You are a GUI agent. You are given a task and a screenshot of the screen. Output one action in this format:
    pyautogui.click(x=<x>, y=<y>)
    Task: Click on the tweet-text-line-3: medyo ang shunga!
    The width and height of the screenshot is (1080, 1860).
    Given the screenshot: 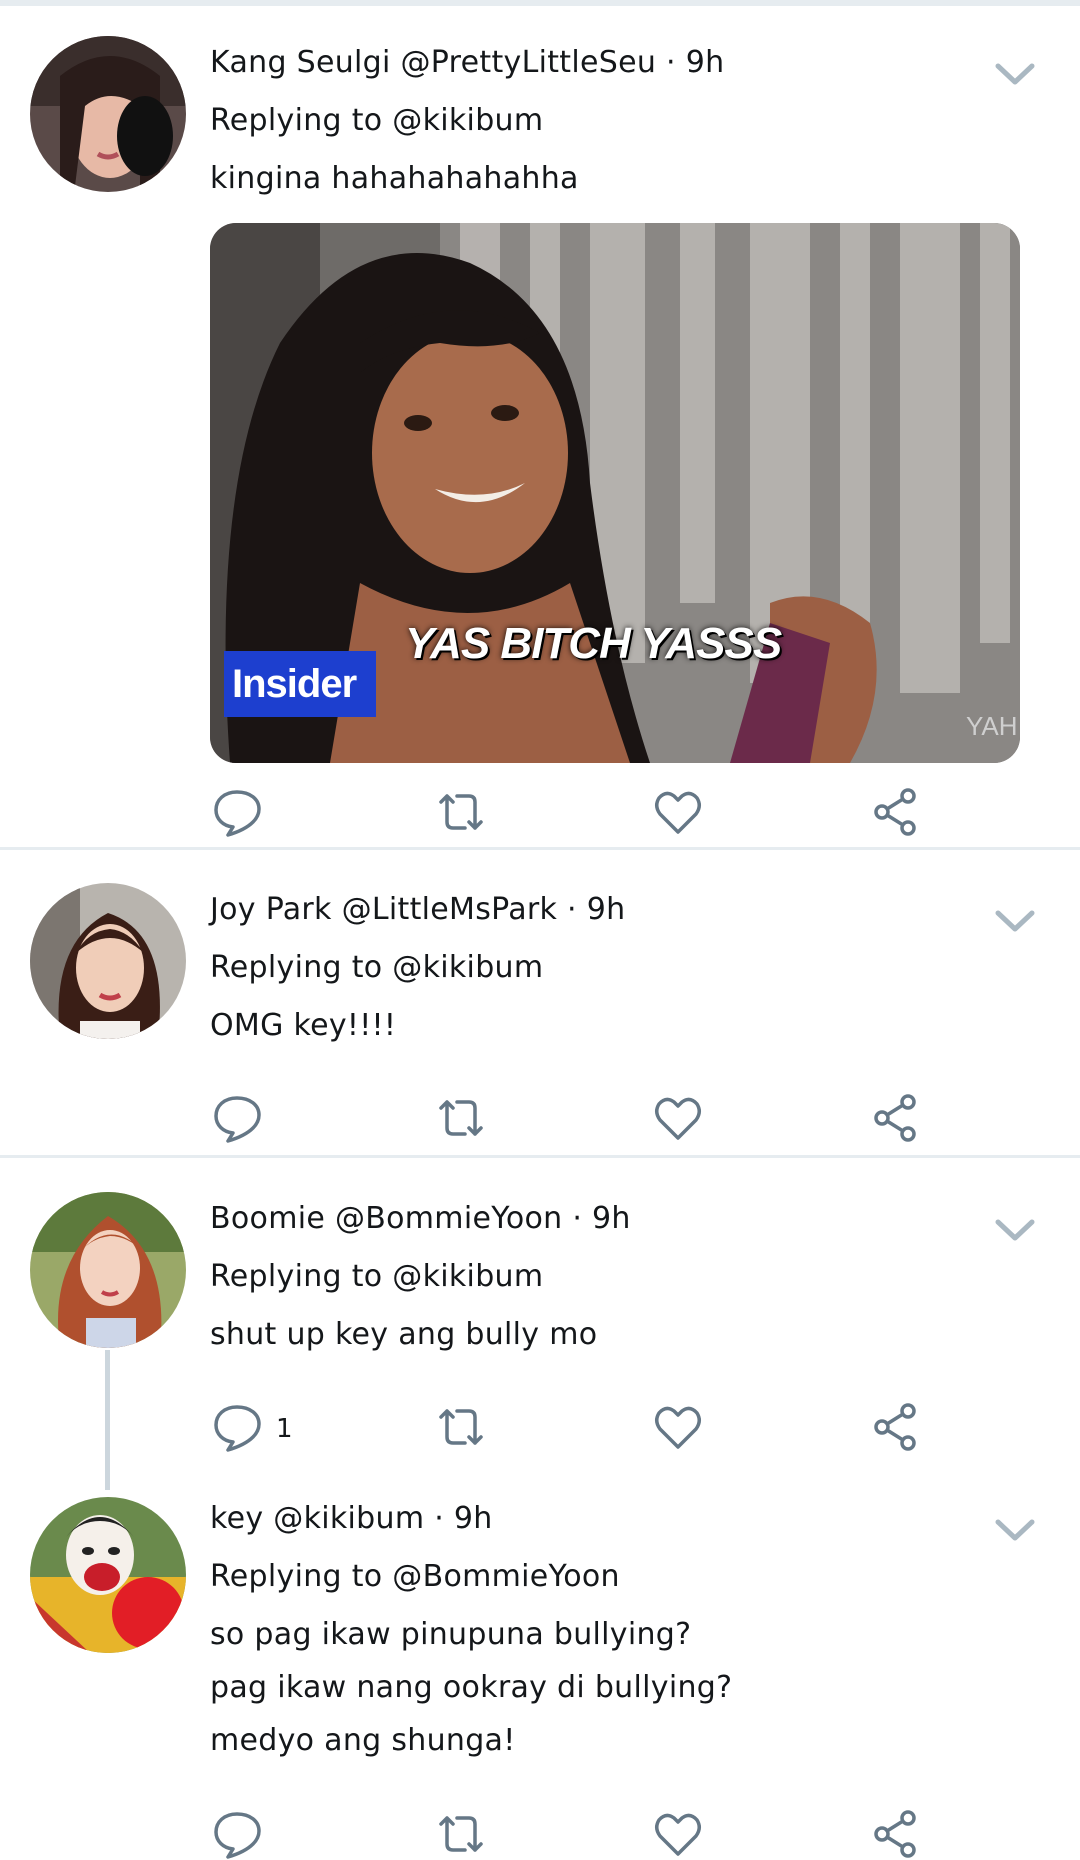 What is the action you would take?
    pyautogui.click(x=363, y=1740)
    